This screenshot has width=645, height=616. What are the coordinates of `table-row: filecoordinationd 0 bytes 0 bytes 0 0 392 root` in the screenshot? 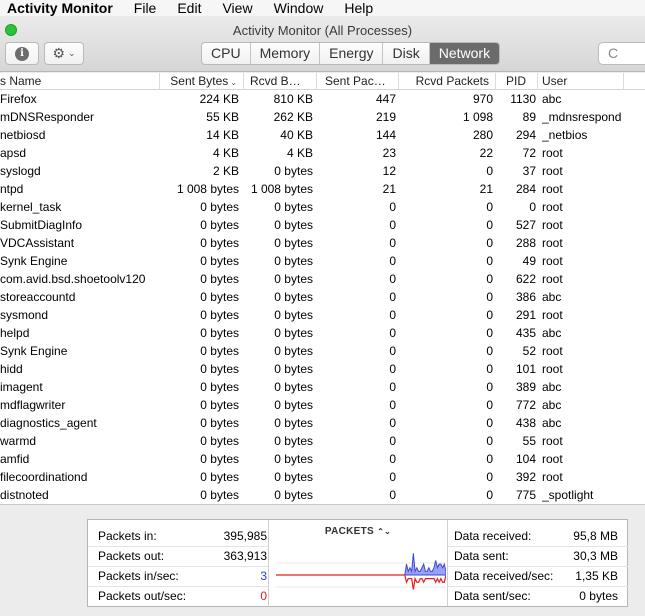 It's located at (322, 477).